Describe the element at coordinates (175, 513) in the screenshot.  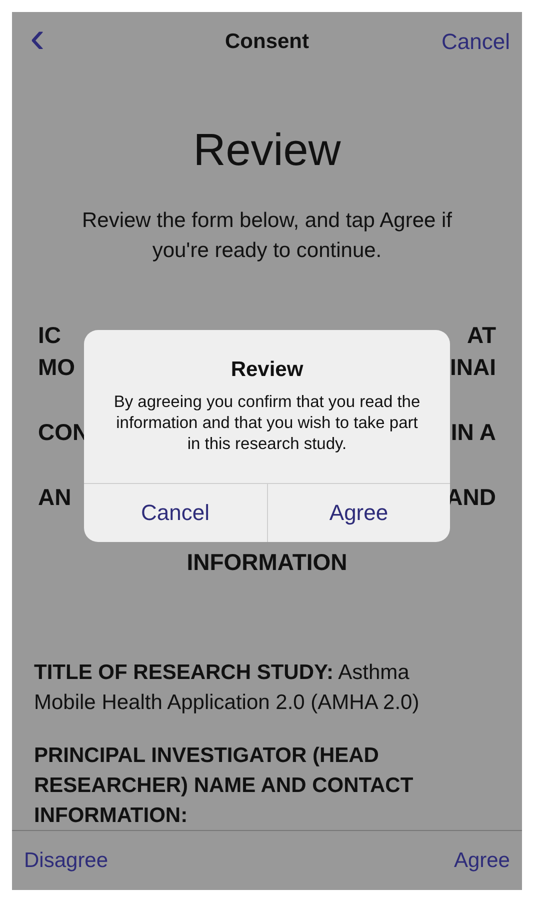
I see `cancel-button: Cancel` at that location.